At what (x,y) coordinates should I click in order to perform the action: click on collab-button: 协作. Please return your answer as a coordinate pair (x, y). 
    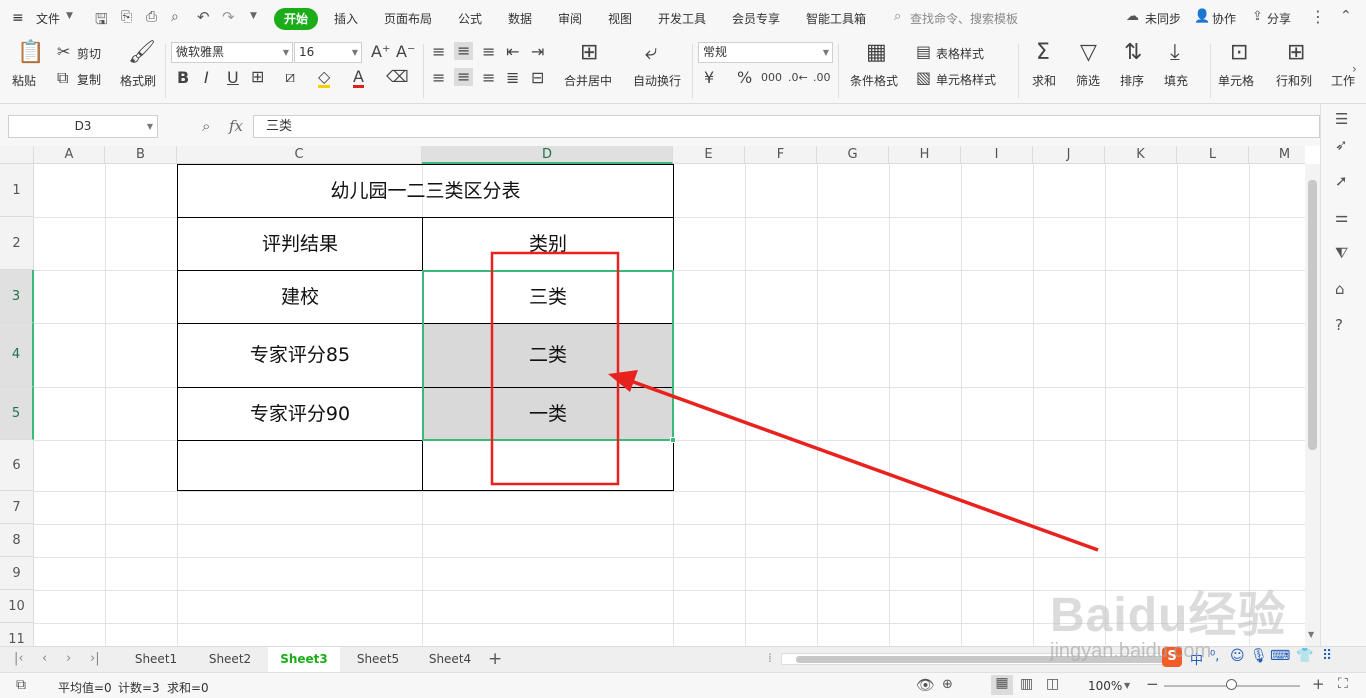
    Looking at the image, I should click on (1224, 18).